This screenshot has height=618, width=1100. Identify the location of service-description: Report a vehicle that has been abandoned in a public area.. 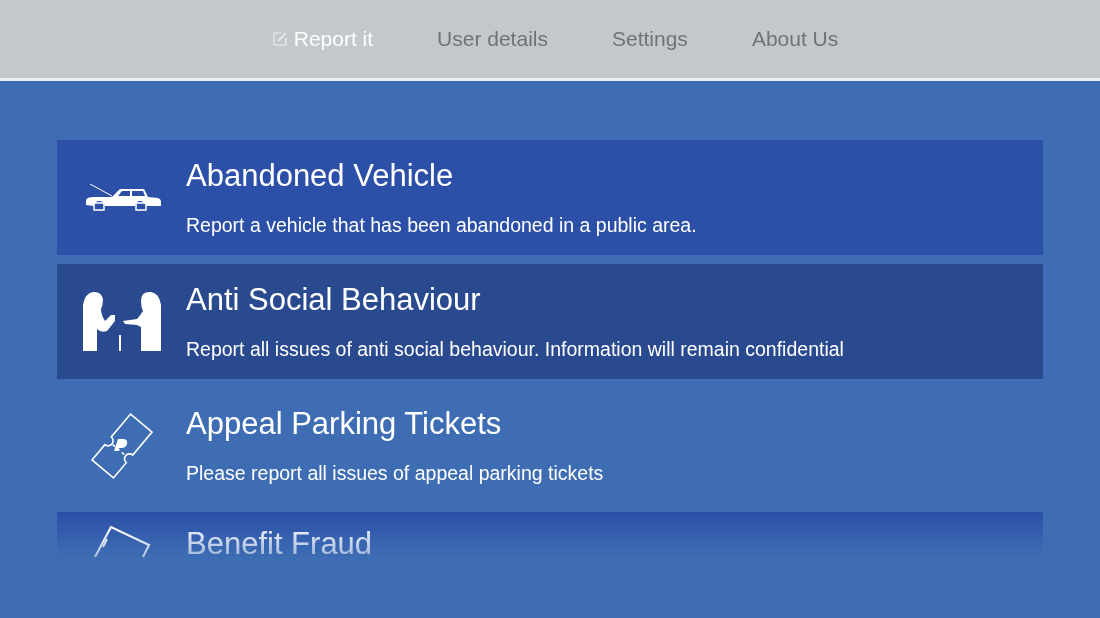
(441, 225).